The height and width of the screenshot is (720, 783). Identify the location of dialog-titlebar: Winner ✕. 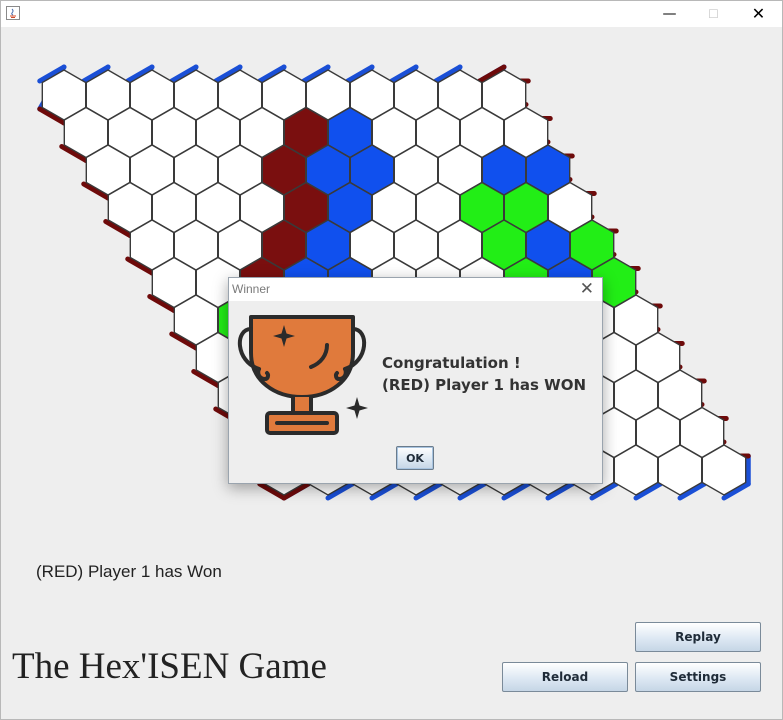
(415, 289).